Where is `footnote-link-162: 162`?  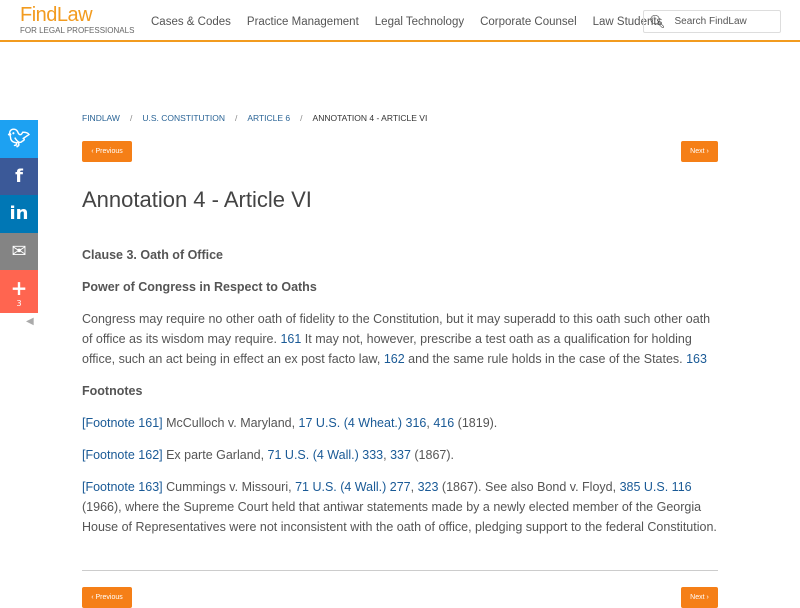
footnote-link-162: 162 is located at coordinates (394, 359).